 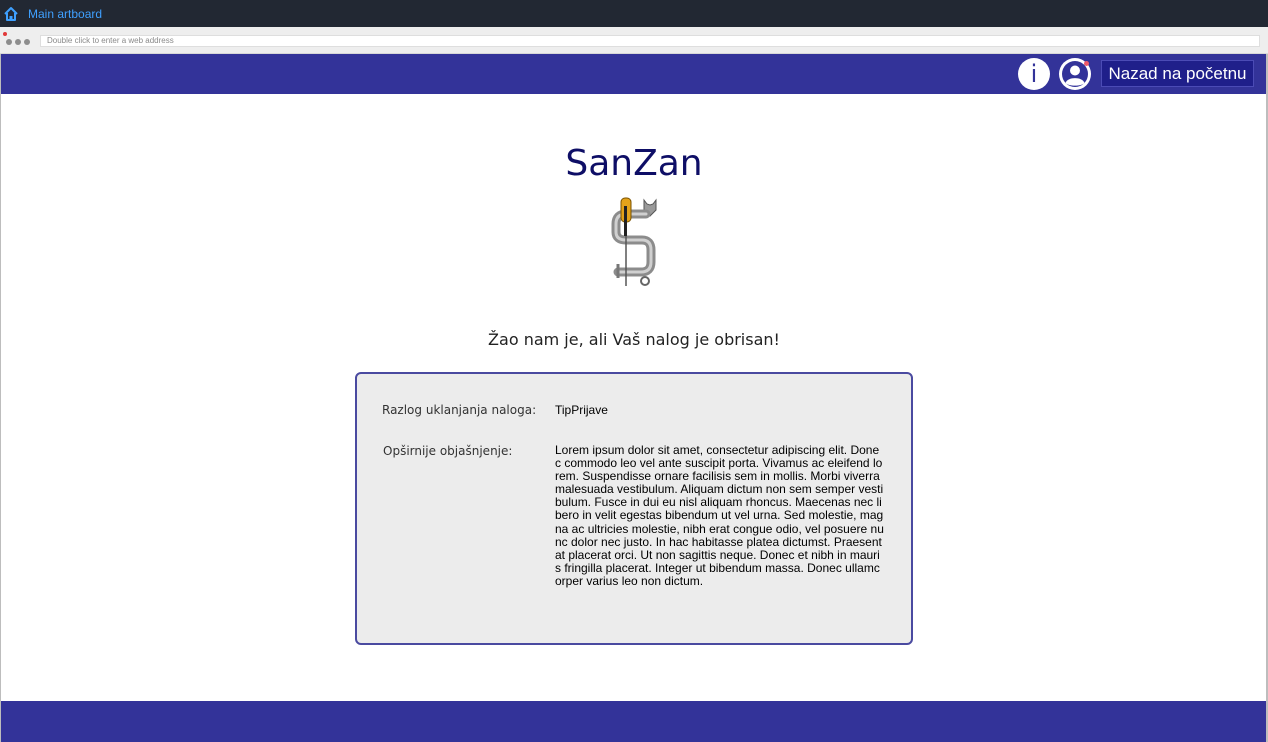 What do you see at coordinates (634, 339) in the screenshot?
I see `account-deleted-message: Žao nam je, ali Vaš nalog je obrisan!` at bounding box center [634, 339].